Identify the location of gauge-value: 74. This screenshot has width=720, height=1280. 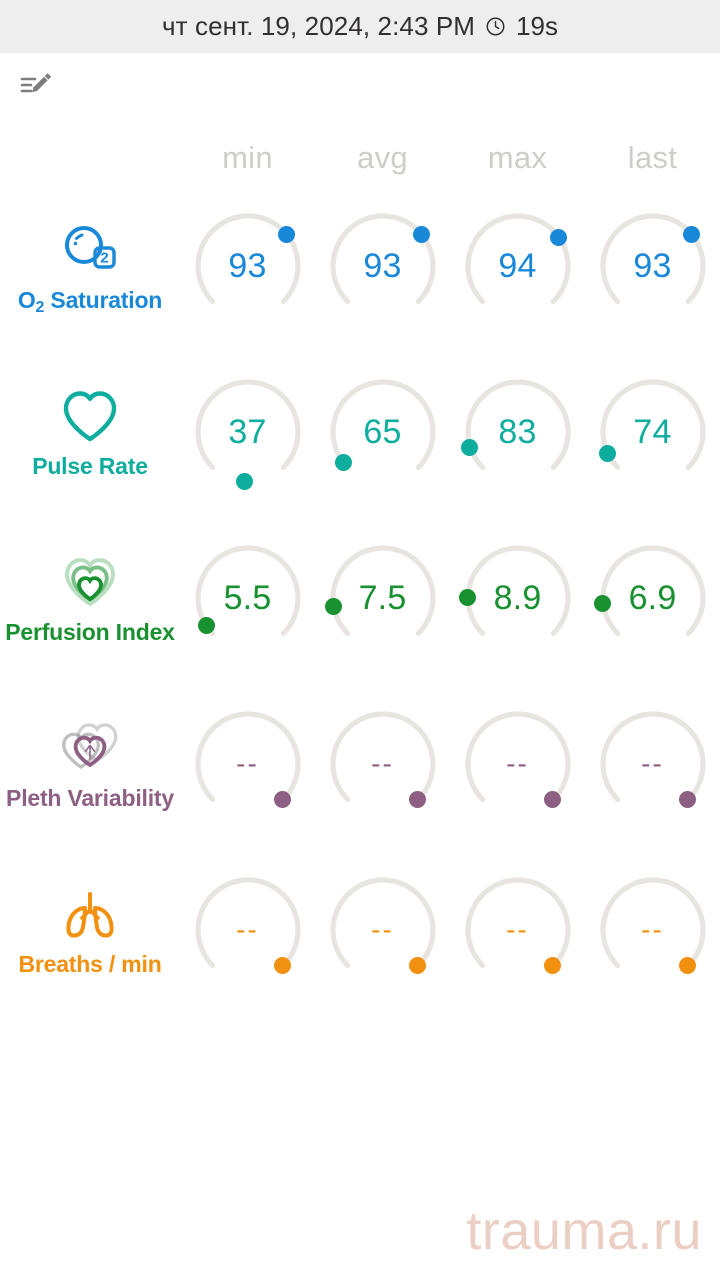
(652, 431).